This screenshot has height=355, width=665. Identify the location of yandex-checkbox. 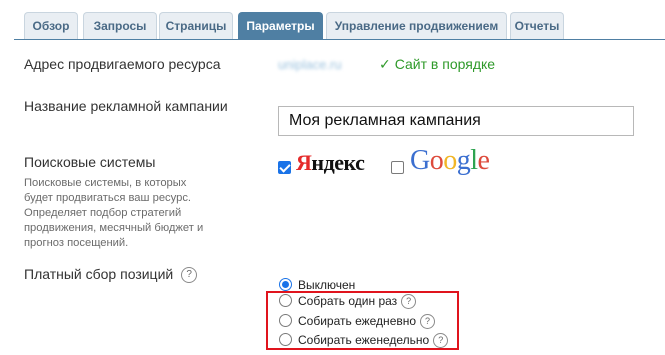
(284, 167).